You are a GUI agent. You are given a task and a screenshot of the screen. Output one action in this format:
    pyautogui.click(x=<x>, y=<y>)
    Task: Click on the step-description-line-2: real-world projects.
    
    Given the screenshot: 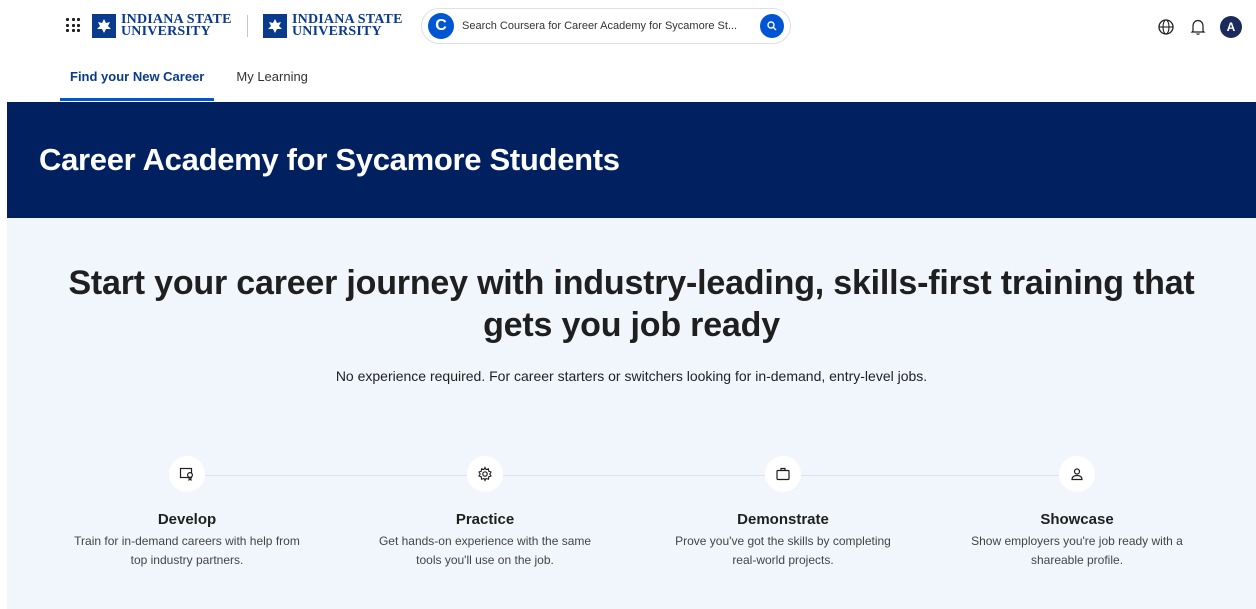 What is the action you would take?
    pyautogui.click(x=783, y=560)
    